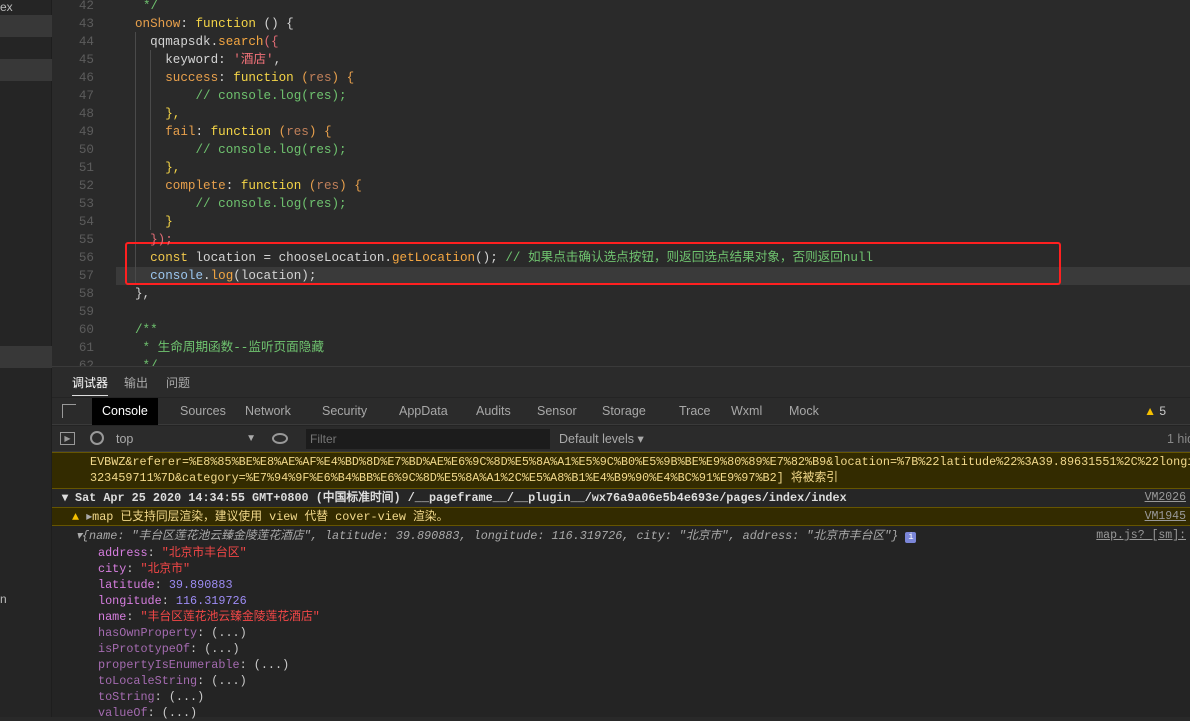  What do you see at coordinates (97, 438) in the screenshot?
I see `clear-console-icon` at bounding box center [97, 438].